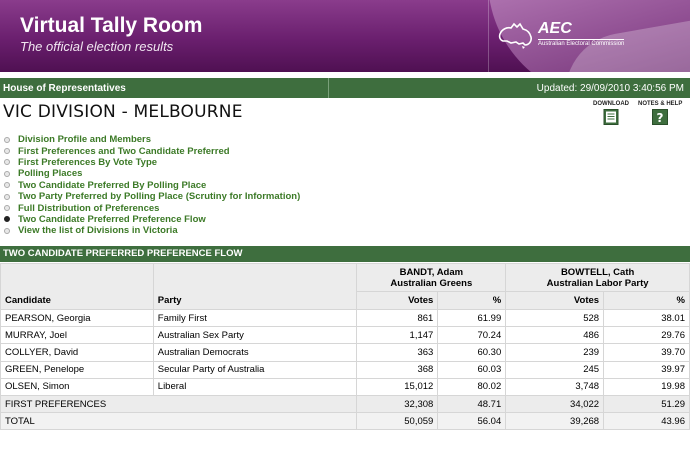  Describe the element at coordinates (77, 386) in the screenshot. I see `candidate-cell: OLSEN, Simon` at that location.